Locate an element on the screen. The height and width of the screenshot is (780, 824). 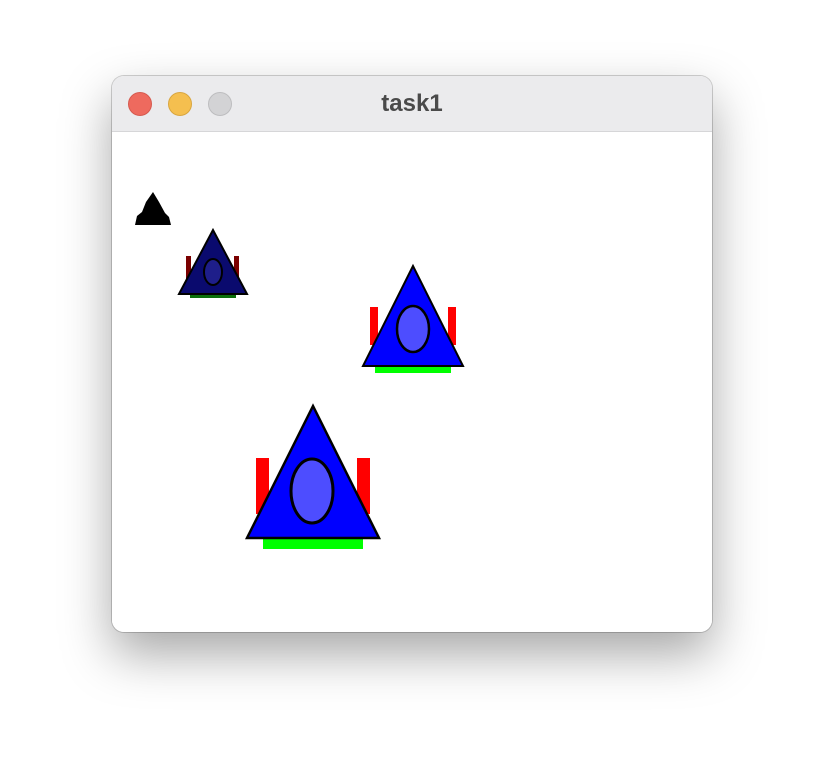
tiny-ship-icon is located at coordinates (153, 208).